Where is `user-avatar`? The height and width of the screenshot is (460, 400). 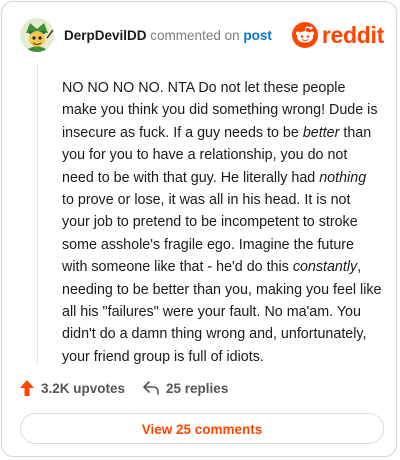 user-avatar is located at coordinates (37, 35).